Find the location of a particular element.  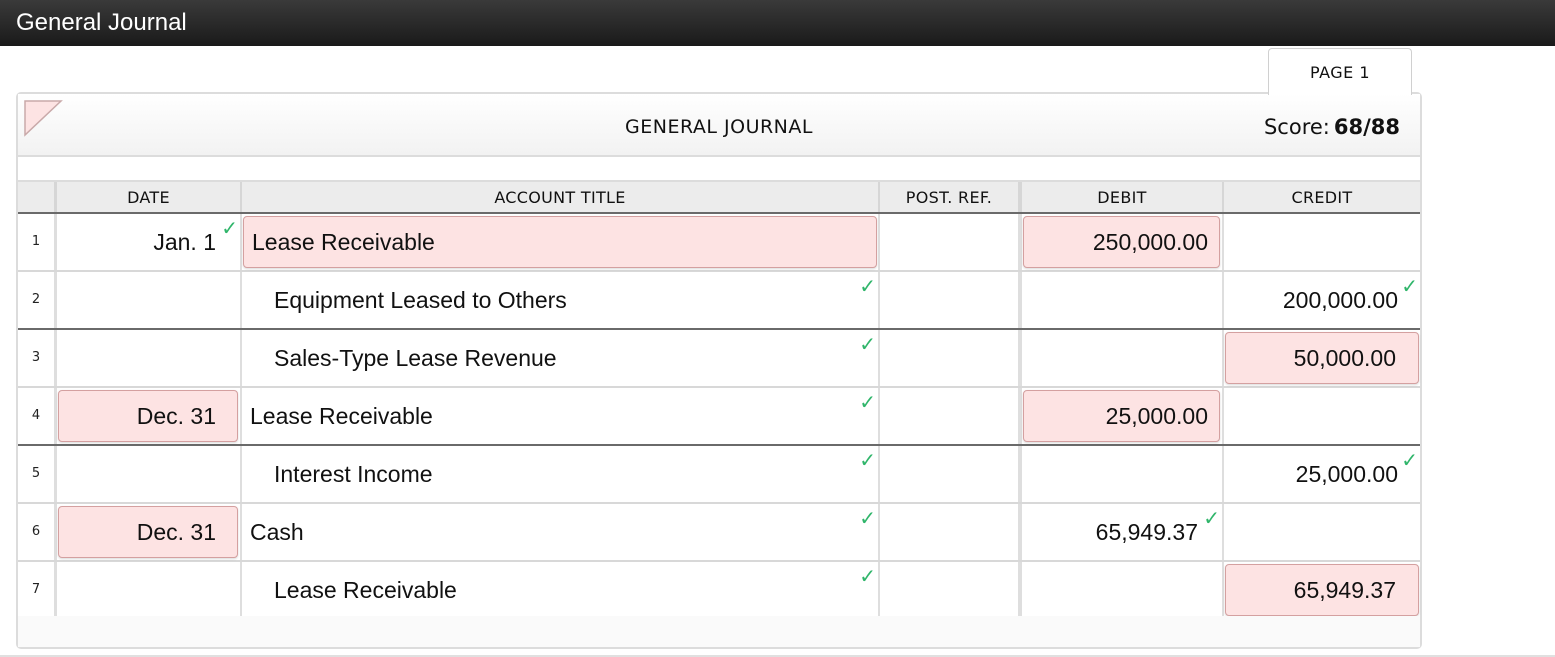

column-header-account-title: ACCOUNT TITLE is located at coordinates (559, 197).